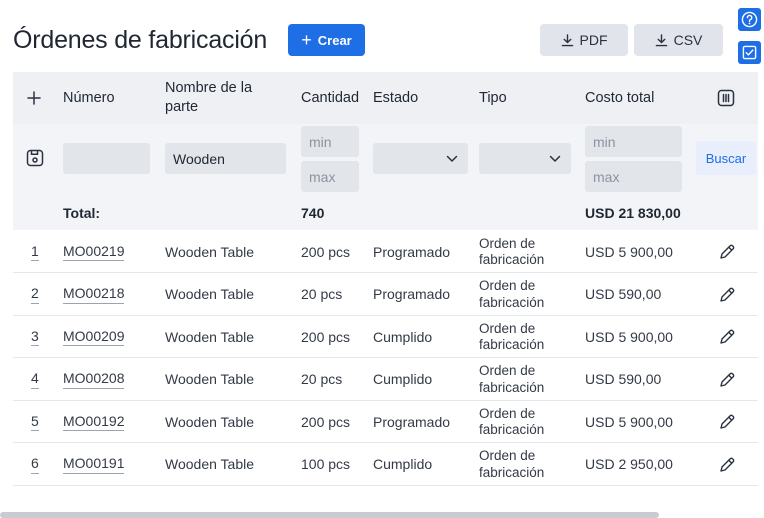 The height and width of the screenshot is (518, 764). What do you see at coordinates (525, 158) in the screenshot?
I see `type-filter-select` at bounding box center [525, 158].